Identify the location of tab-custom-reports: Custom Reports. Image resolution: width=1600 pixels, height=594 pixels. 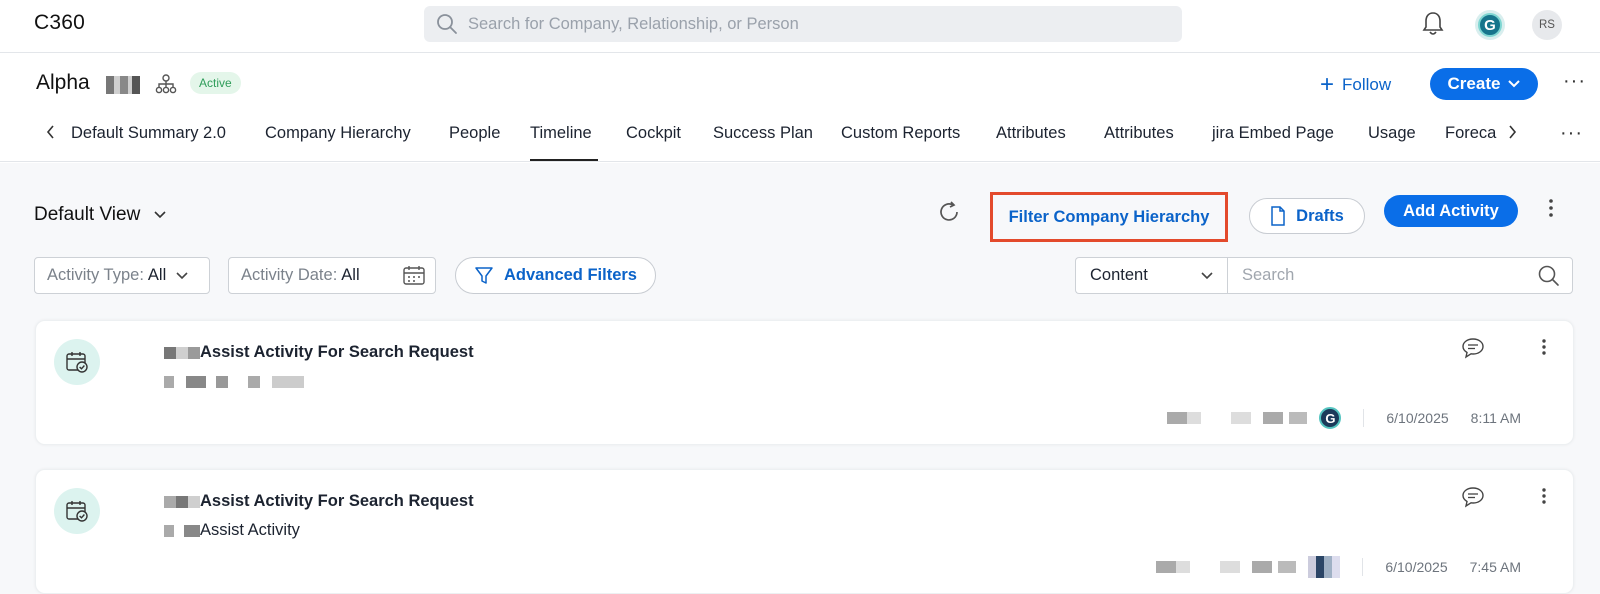
(900, 133).